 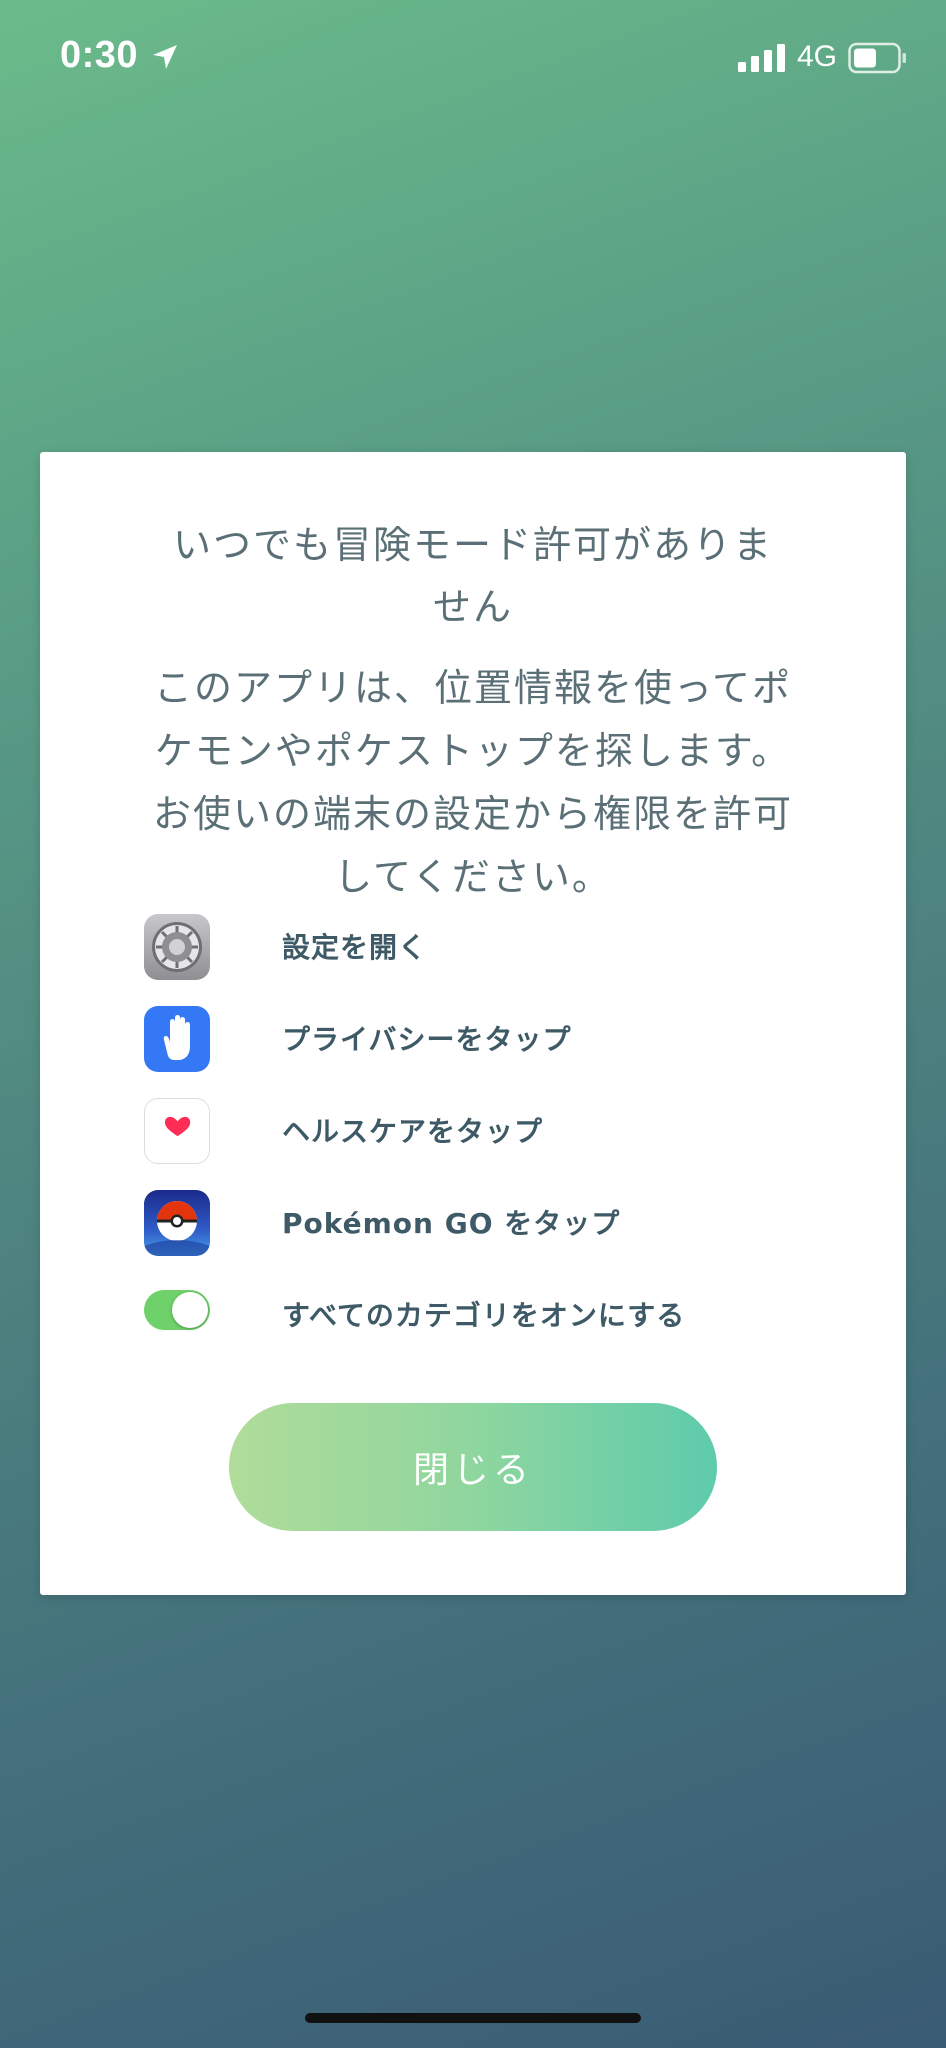 I want to click on toggle-knob, so click(x=190, y=1310).